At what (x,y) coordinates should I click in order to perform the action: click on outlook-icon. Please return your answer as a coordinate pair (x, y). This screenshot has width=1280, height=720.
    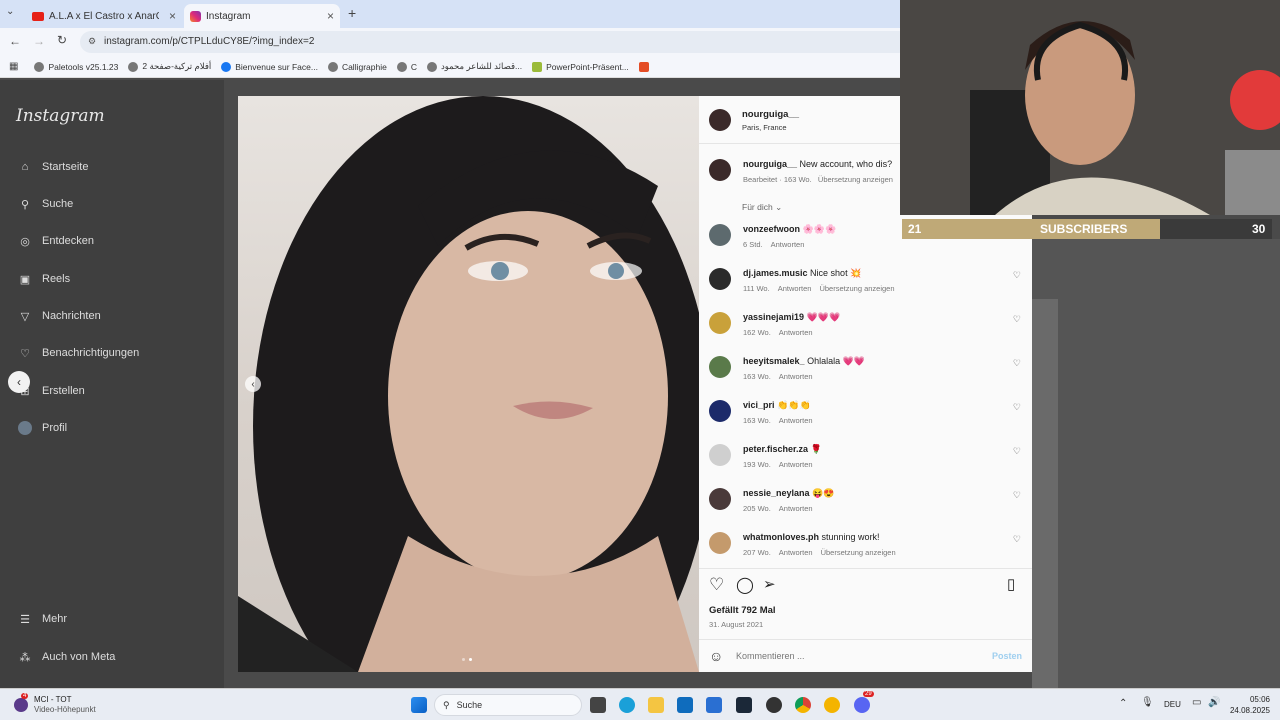
    Looking at the image, I should click on (685, 705).